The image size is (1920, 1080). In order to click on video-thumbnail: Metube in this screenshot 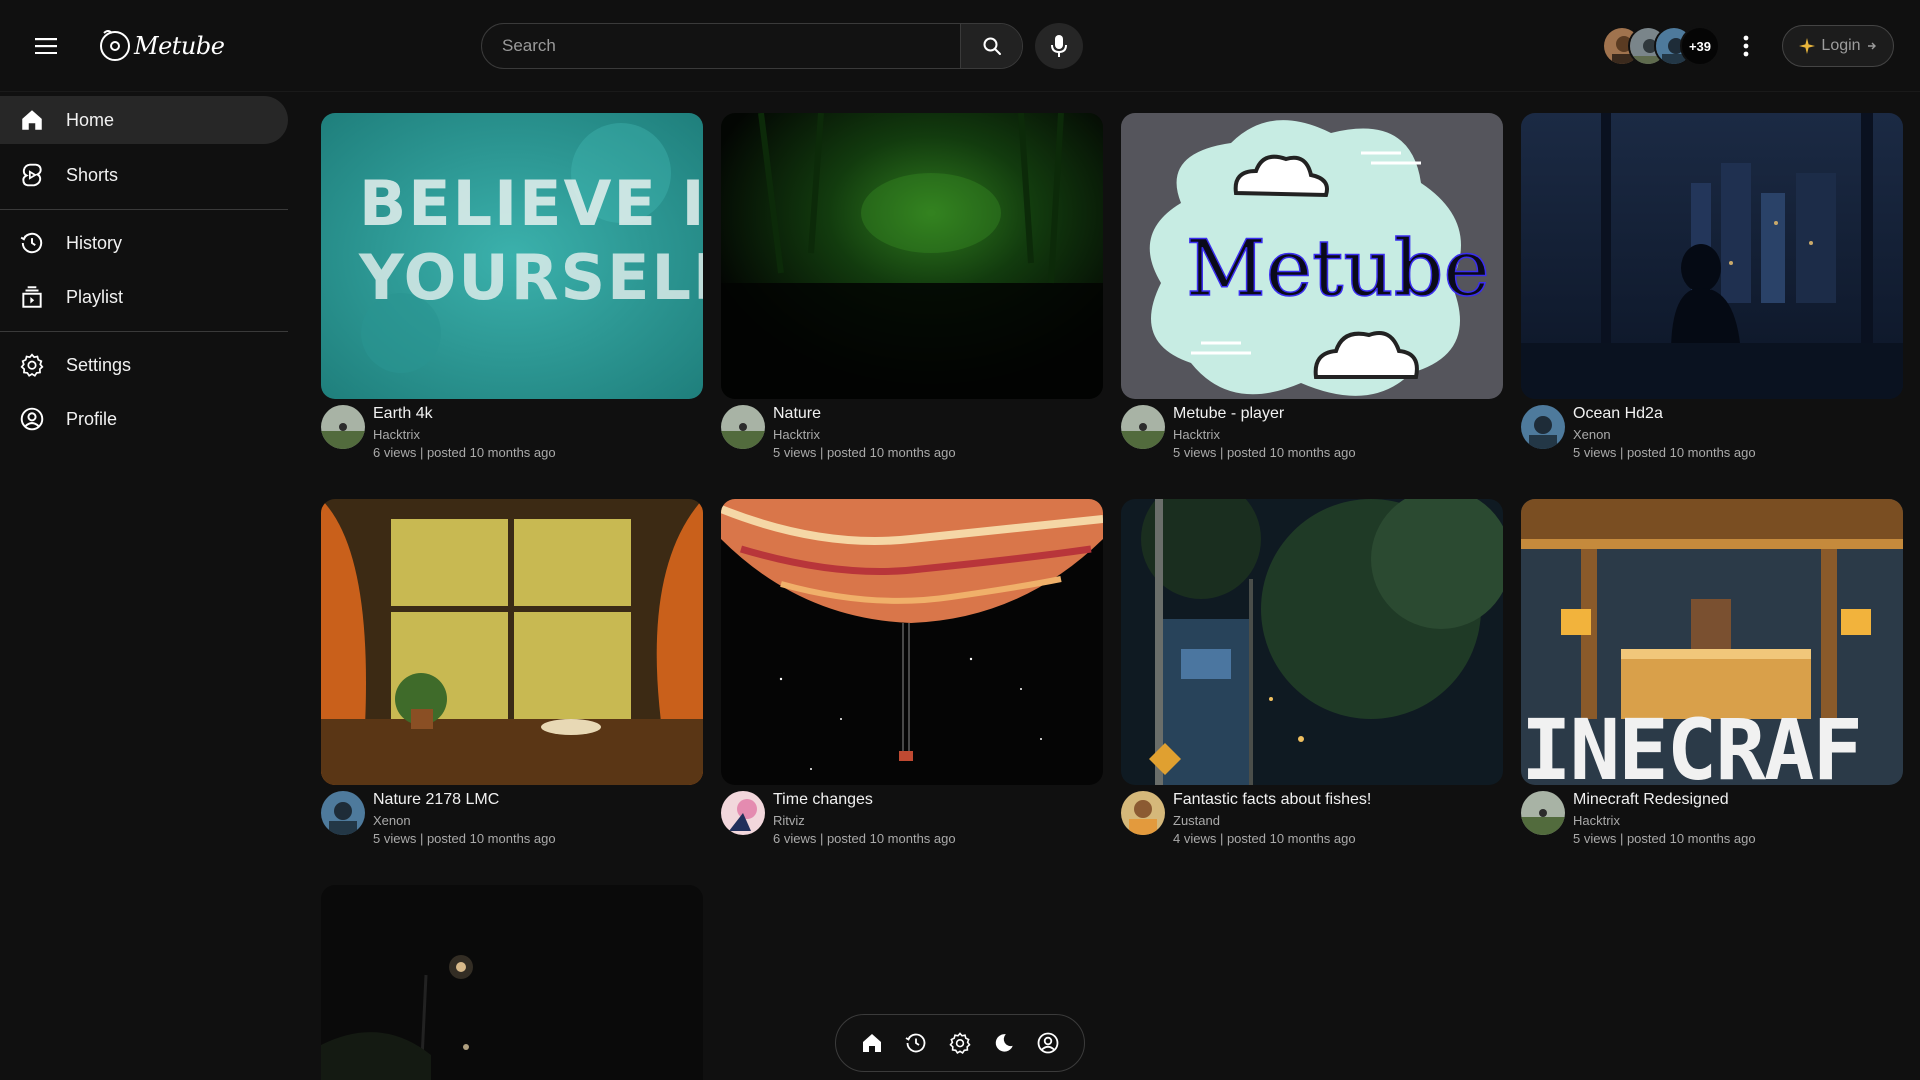, I will do `click(1312, 256)`.